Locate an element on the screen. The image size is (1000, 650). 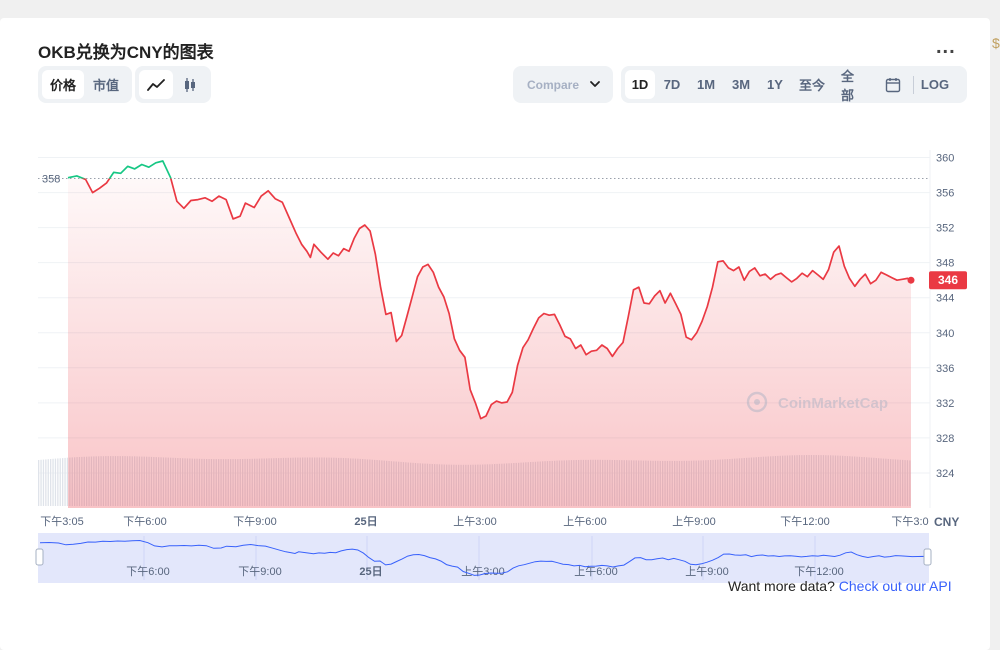
x-tick-label: 25日 is located at coordinates (365, 521).